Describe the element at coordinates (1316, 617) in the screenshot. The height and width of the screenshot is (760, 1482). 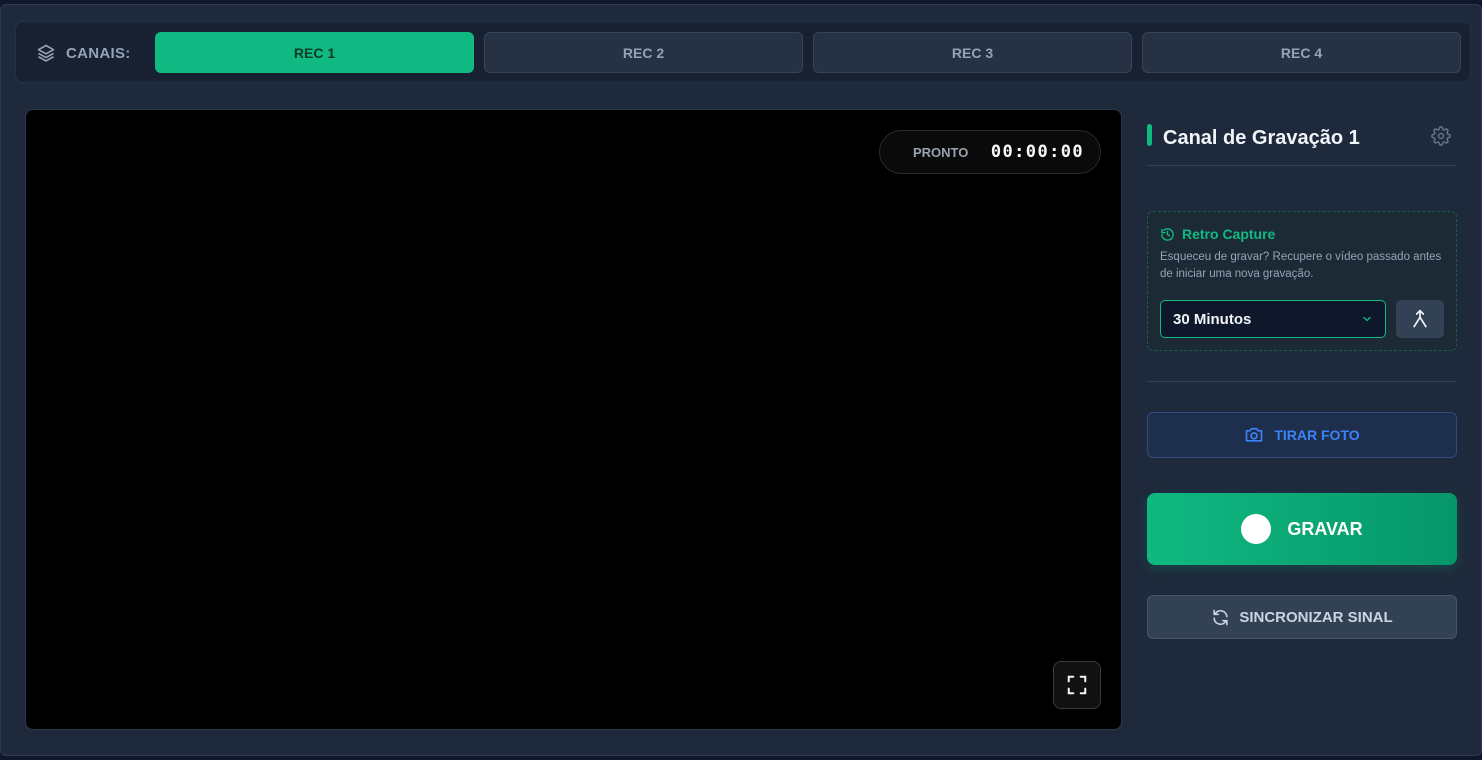
I see `sync-signal-label: SINCRONIZAR SINAL` at that location.